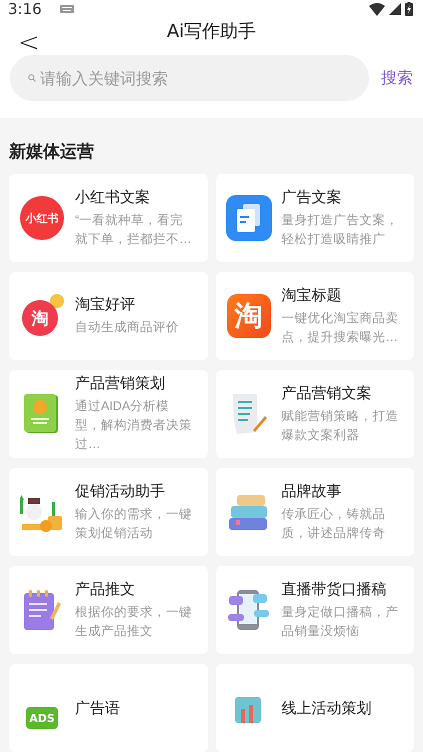 This screenshot has width=423, height=752. I want to click on search-icon, so click(32, 78).